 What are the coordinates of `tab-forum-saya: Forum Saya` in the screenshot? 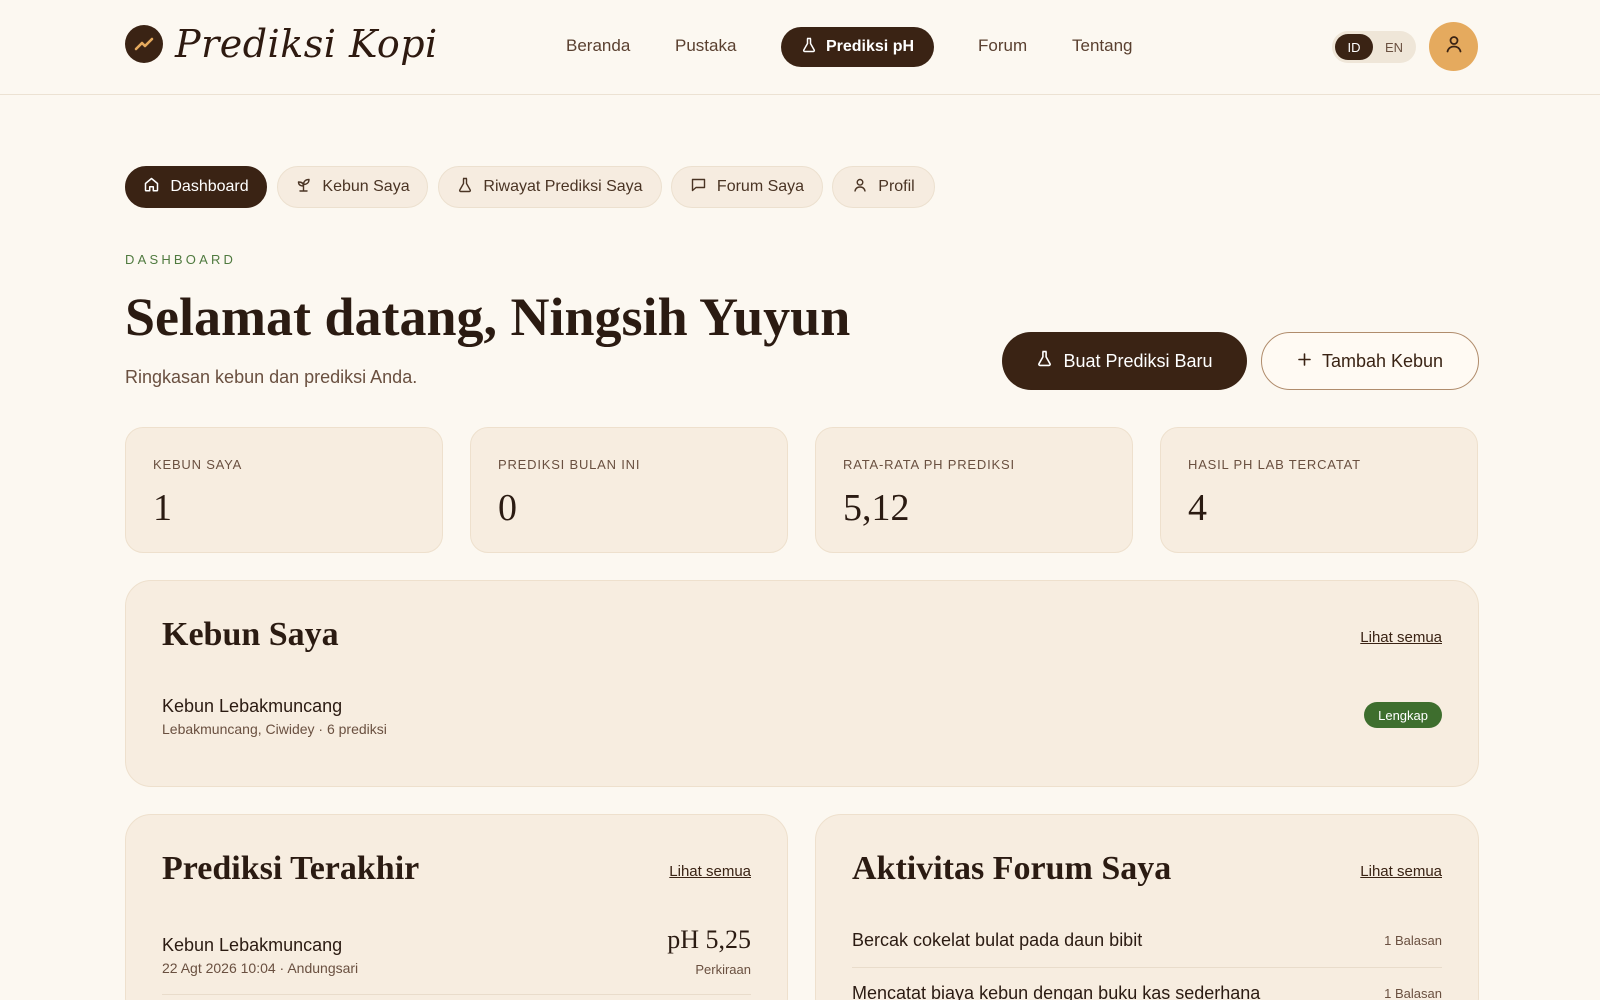 It's located at (747, 187).